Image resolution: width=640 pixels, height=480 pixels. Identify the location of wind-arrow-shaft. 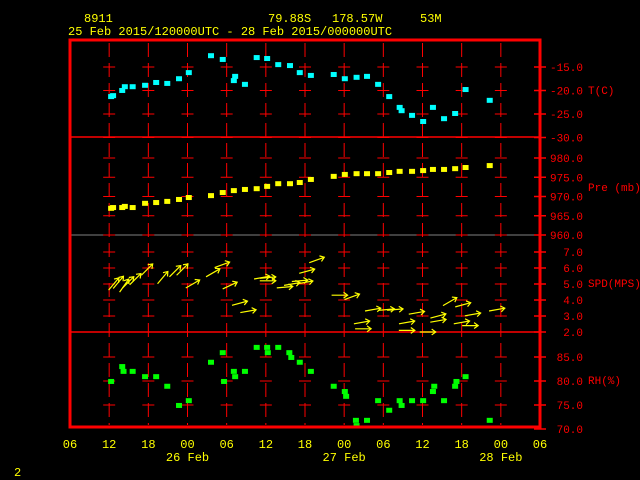
(284, 287).